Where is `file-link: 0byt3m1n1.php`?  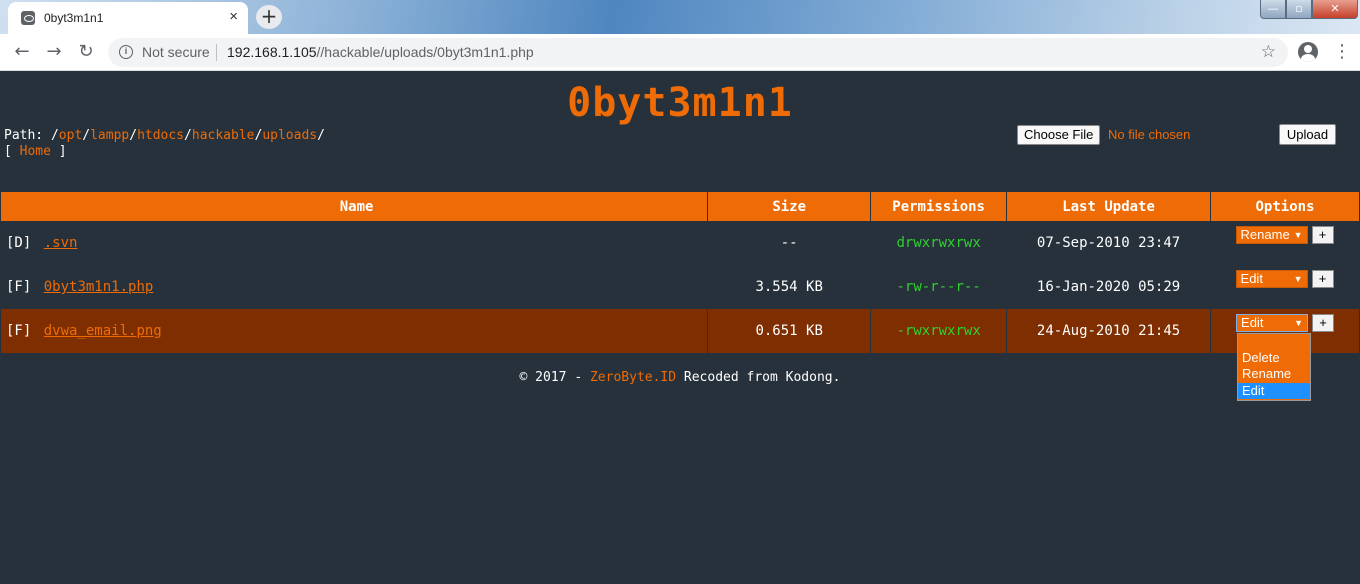 file-link: 0byt3m1n1.php is located at coordinates (99, 287).